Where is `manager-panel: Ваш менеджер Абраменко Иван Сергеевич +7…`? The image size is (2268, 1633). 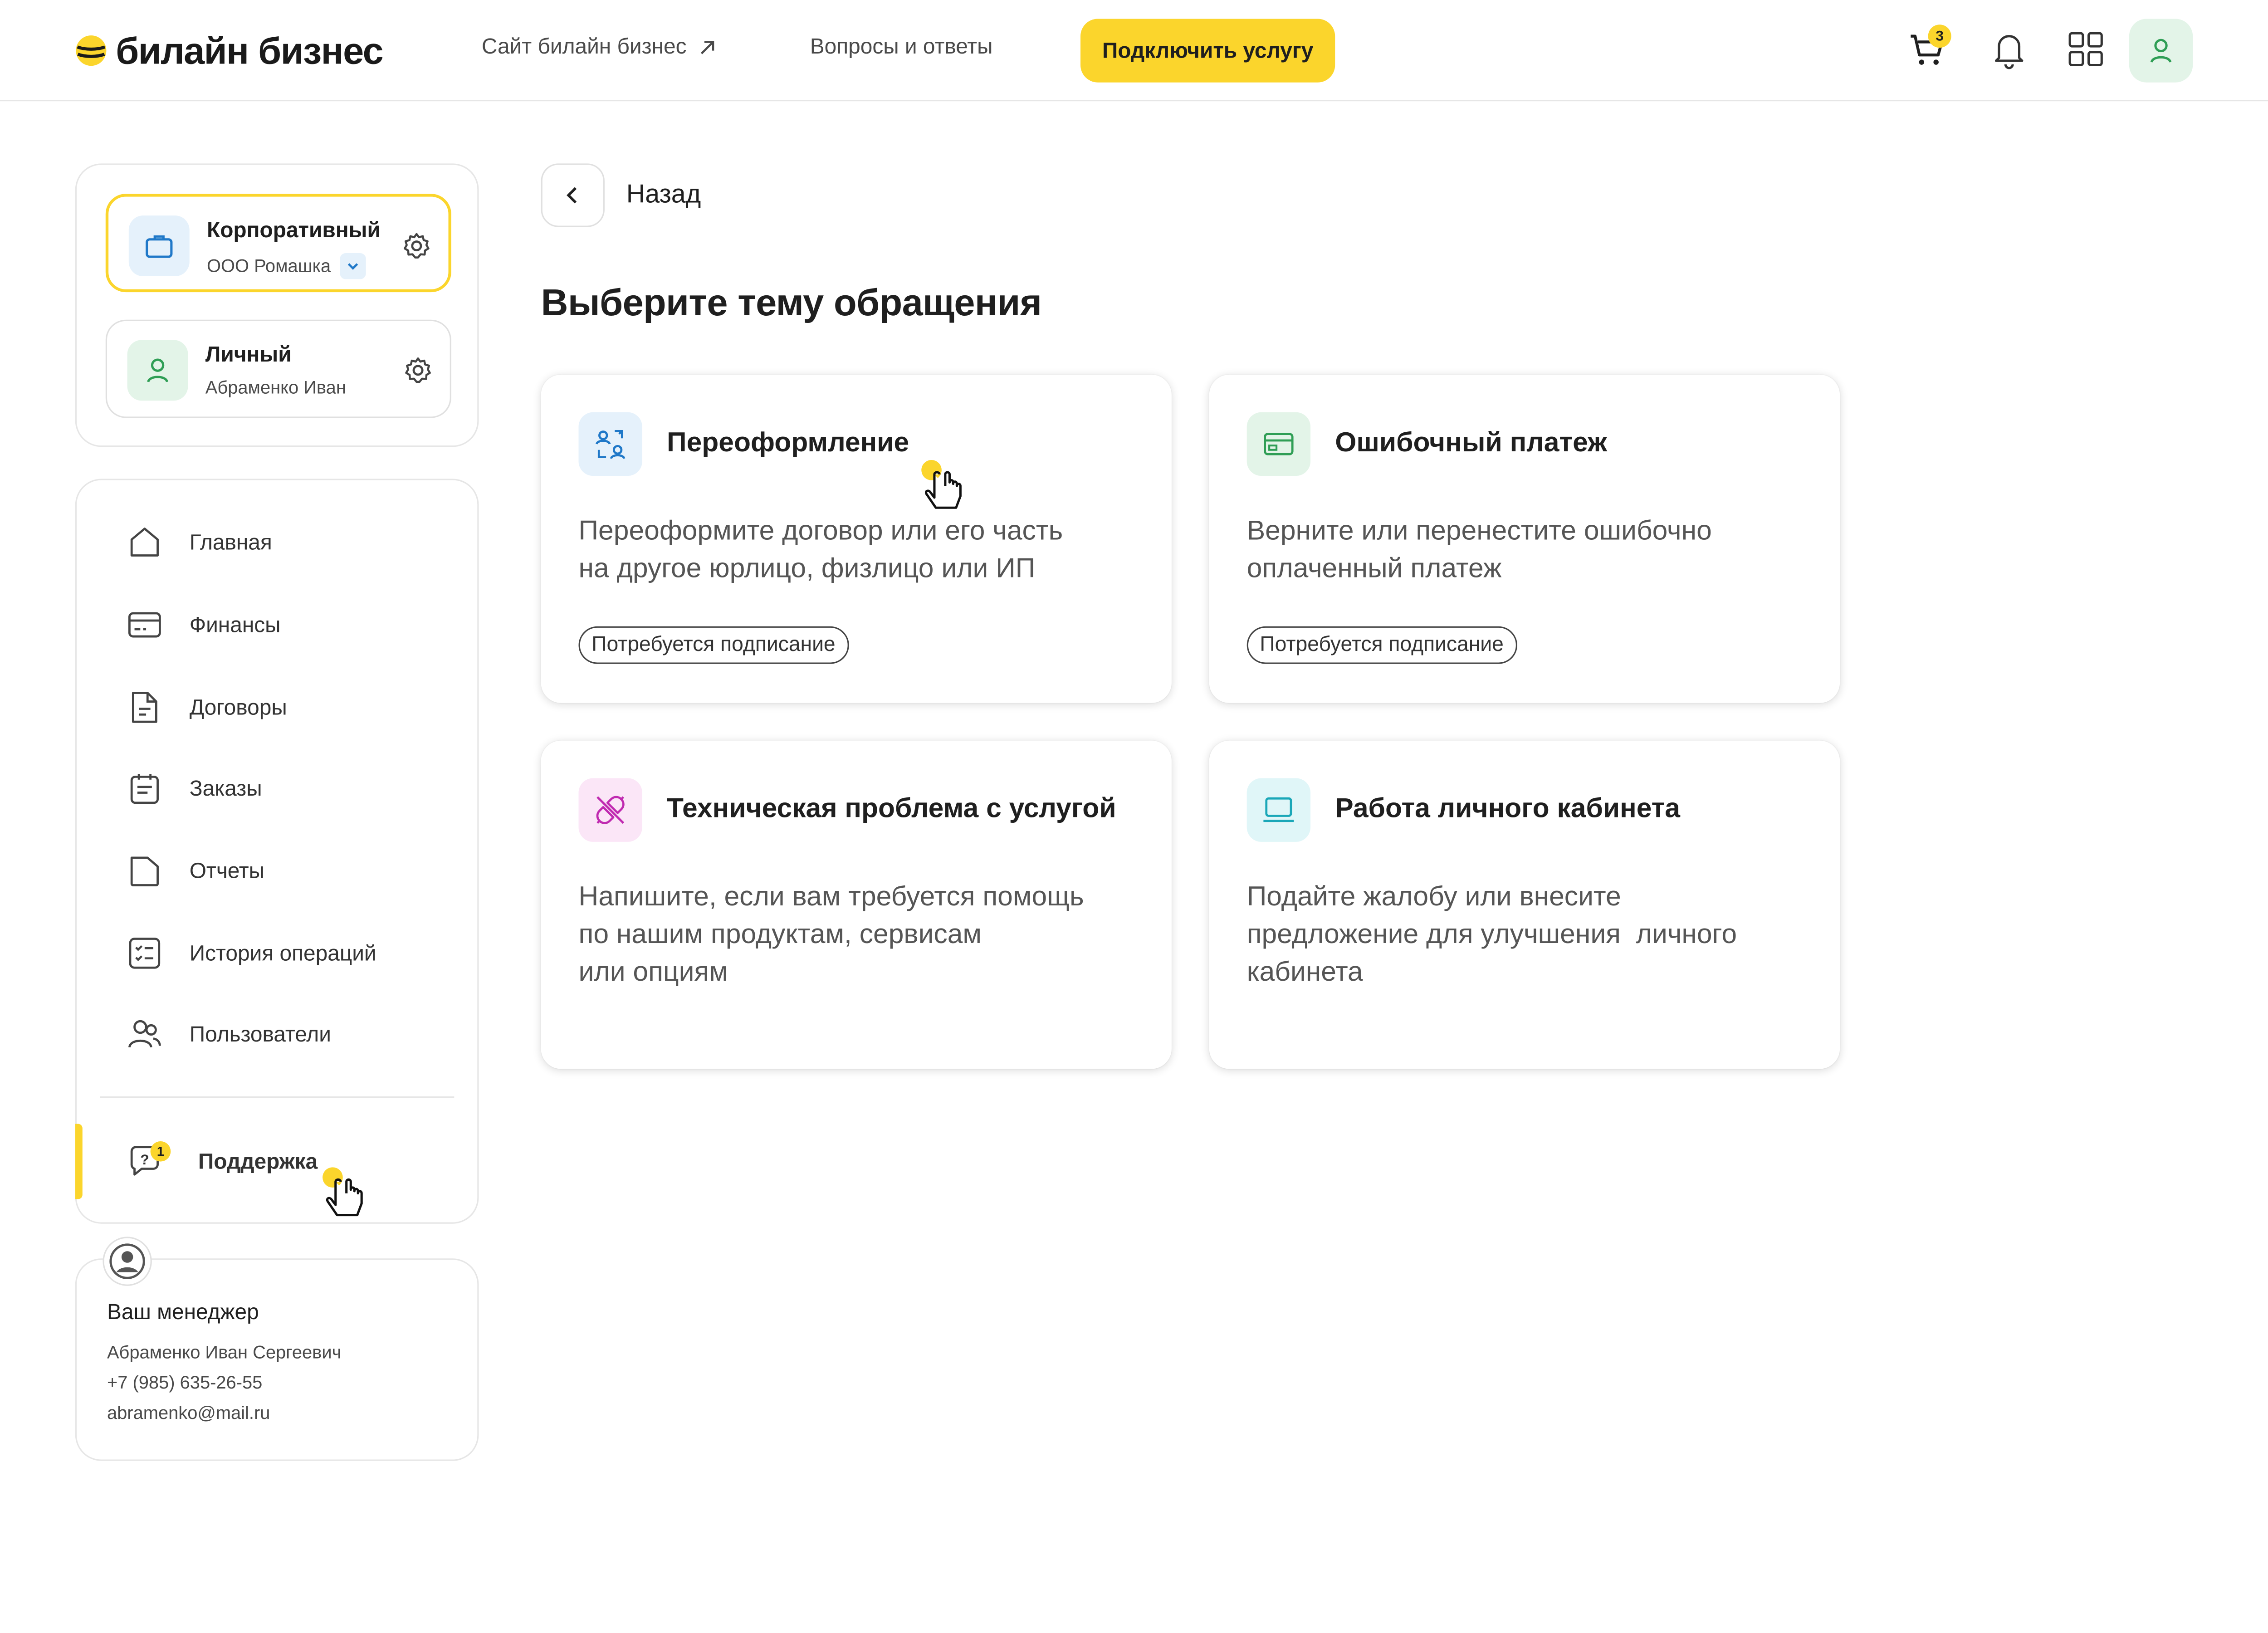
manager-panel: Ваш менеджер Абраменко Иван Сергеевич +7… is located at coordinates (277, 1349).